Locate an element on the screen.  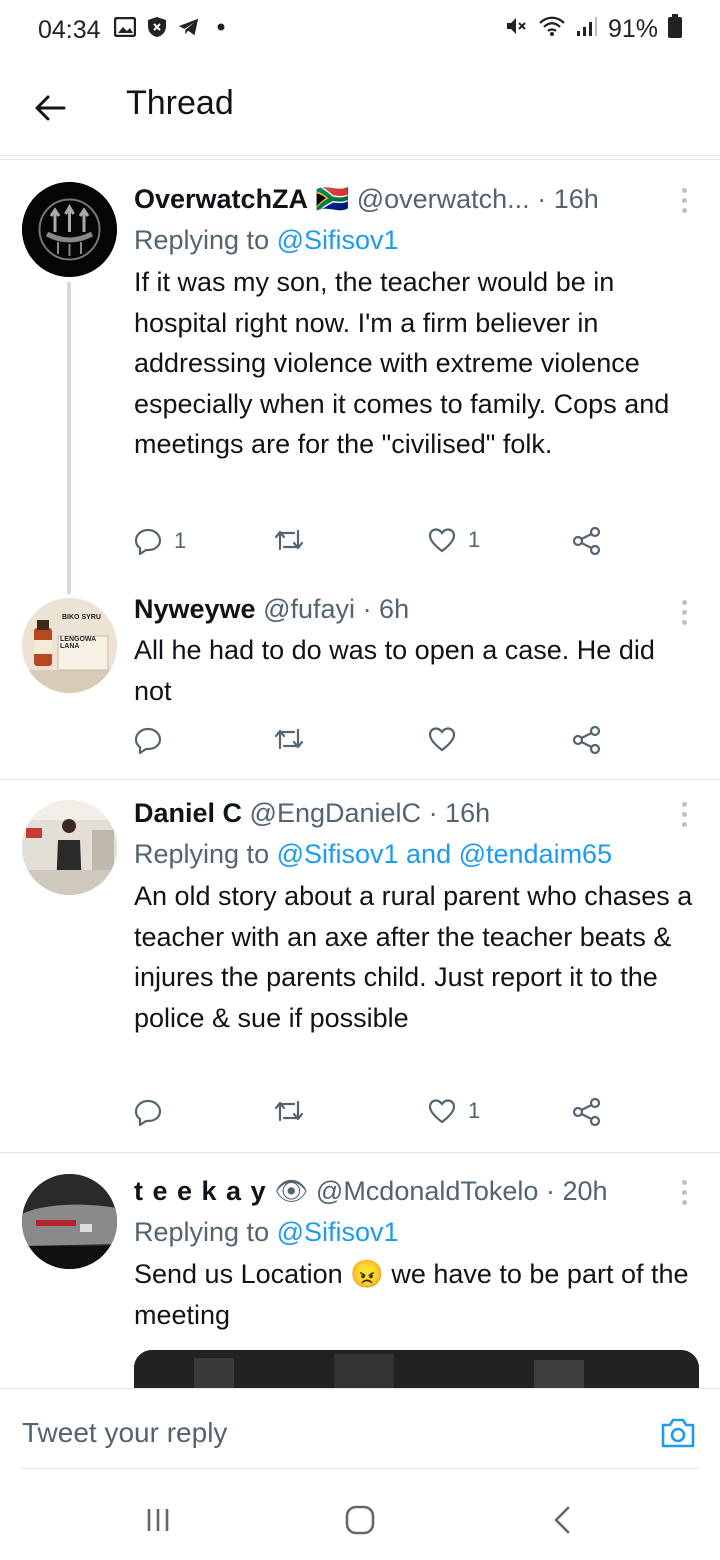
tweet-time: · 20h is located at coordinates (576, 1191).